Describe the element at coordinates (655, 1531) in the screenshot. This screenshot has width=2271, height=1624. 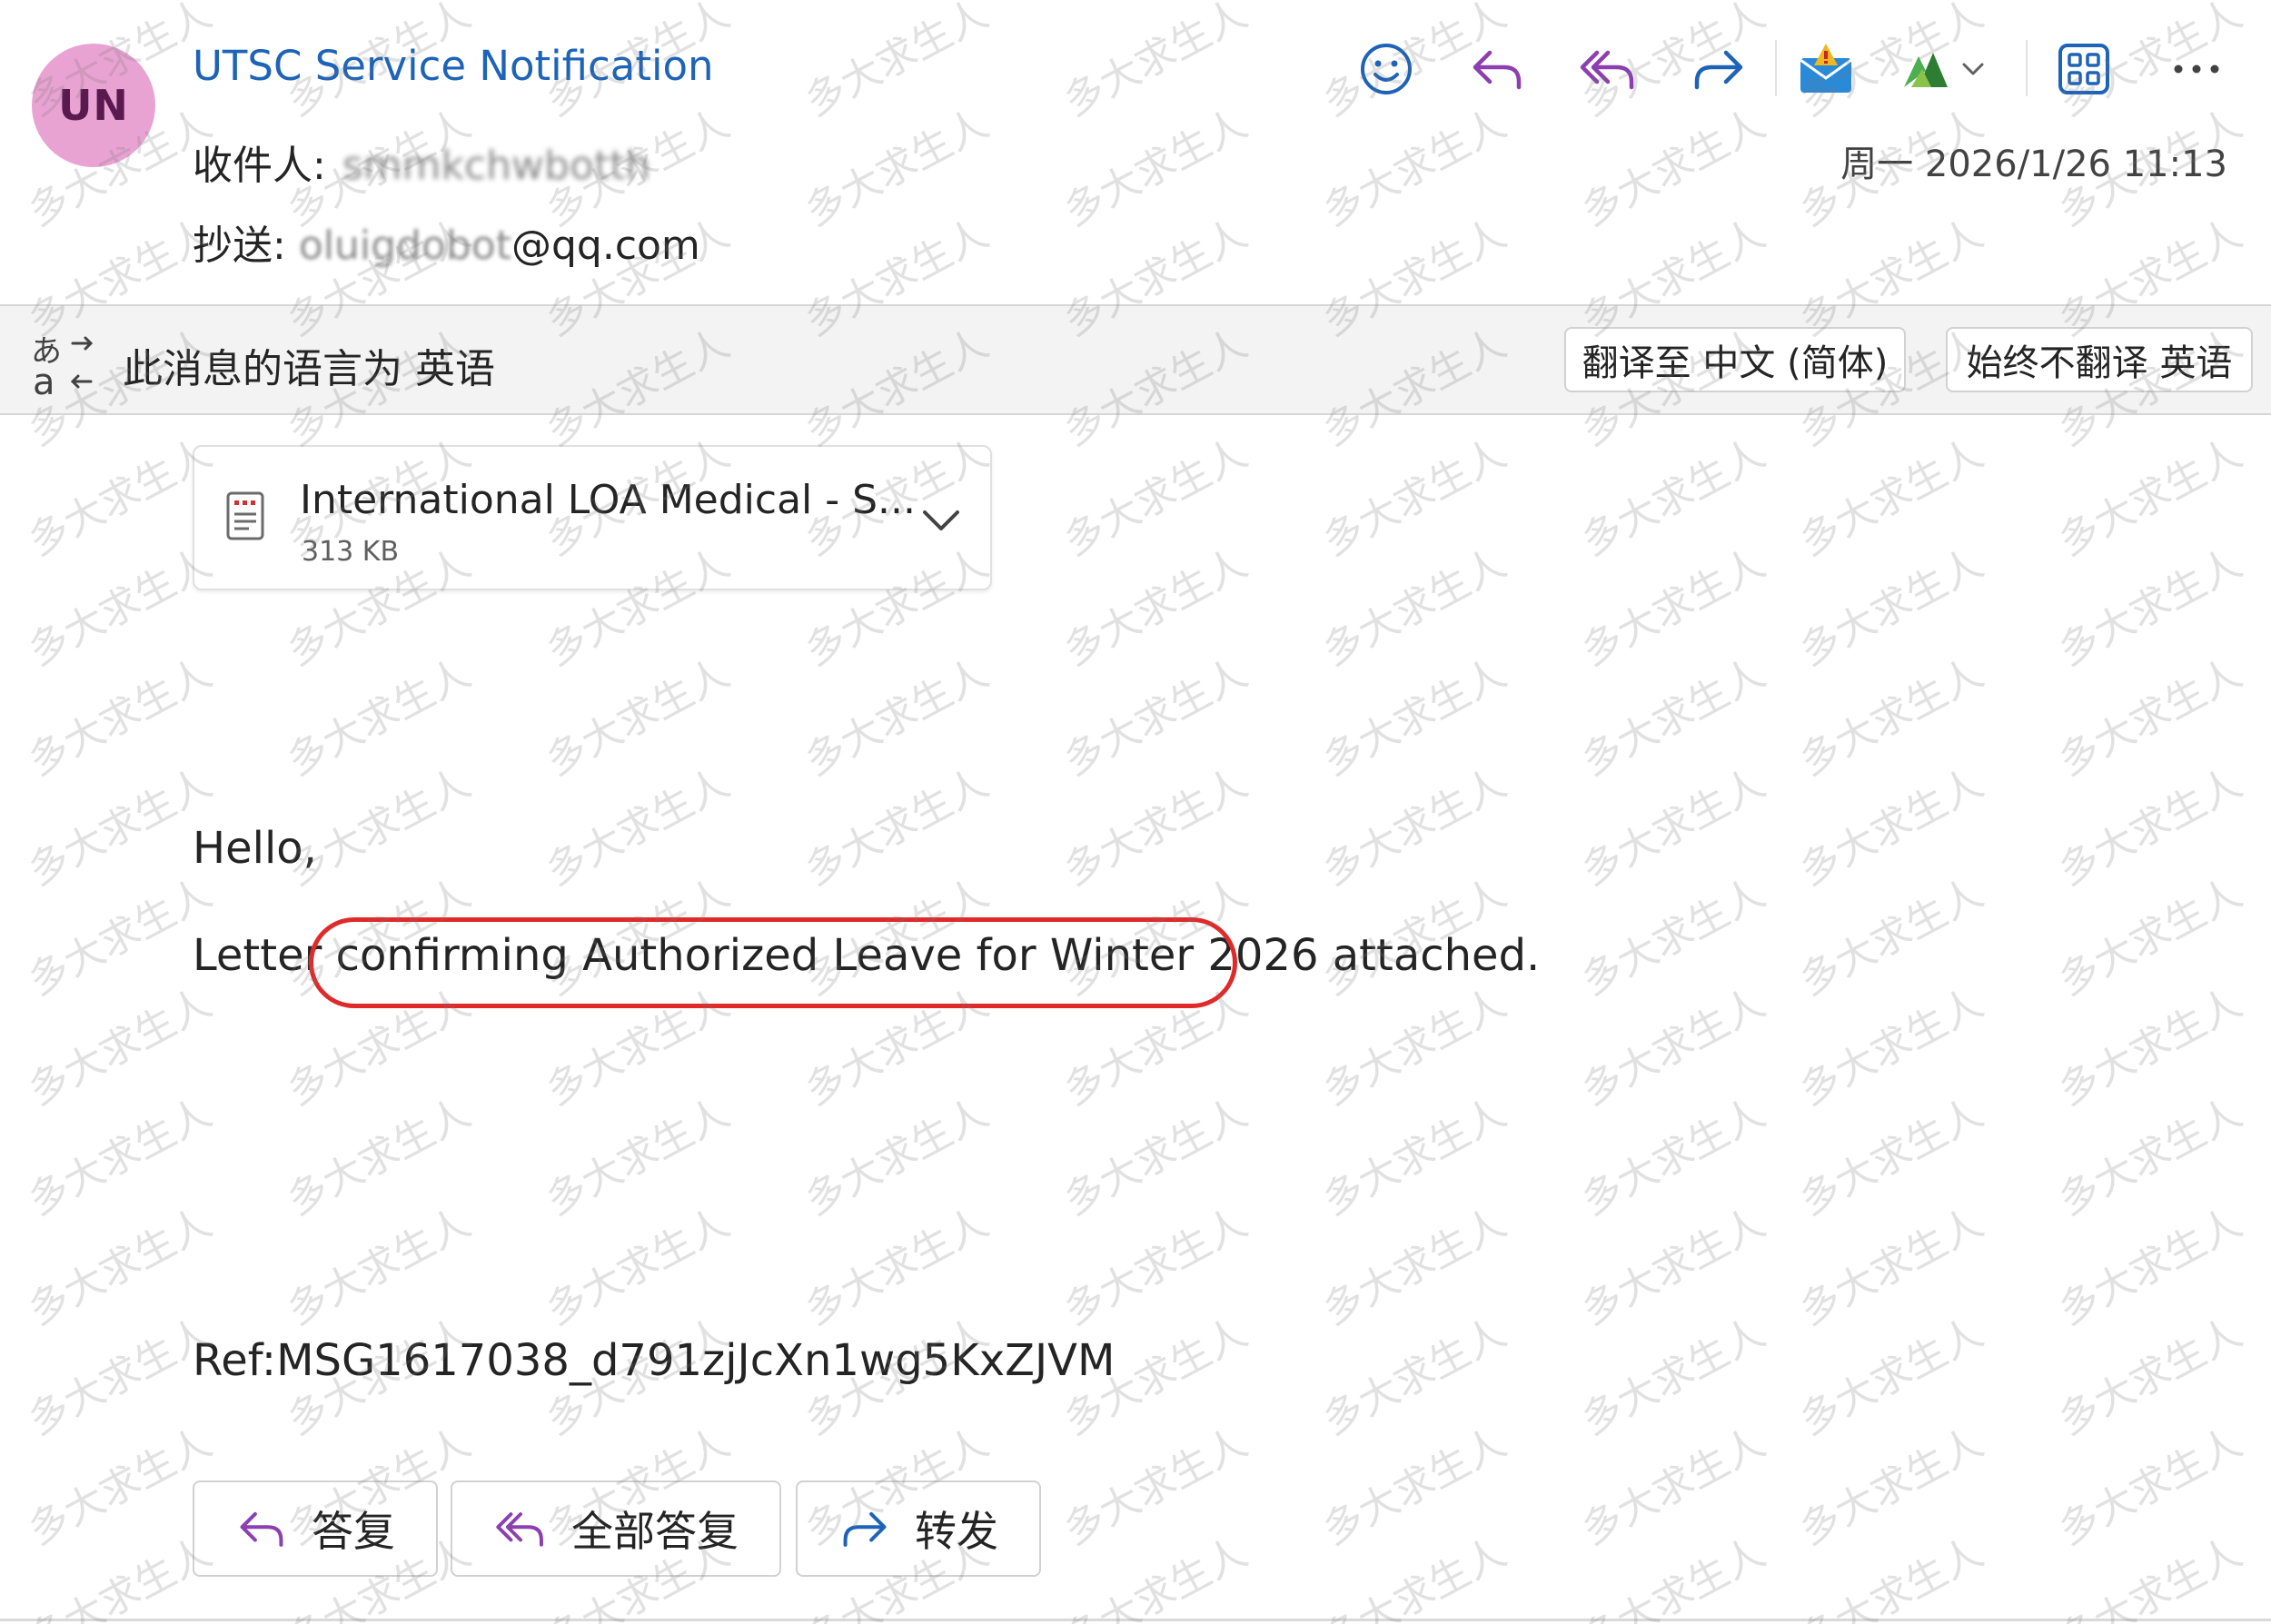
I see `reply-all-button-label: 全部答复` at that location.